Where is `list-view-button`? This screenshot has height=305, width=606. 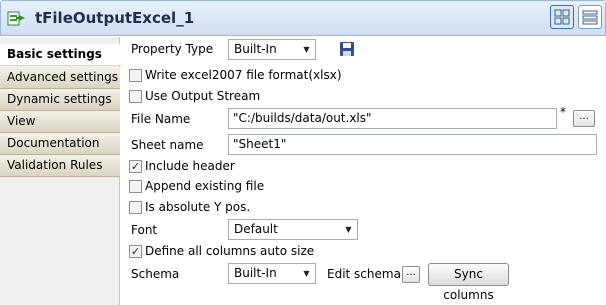 list-view-button is located at coordinates (590, 17).